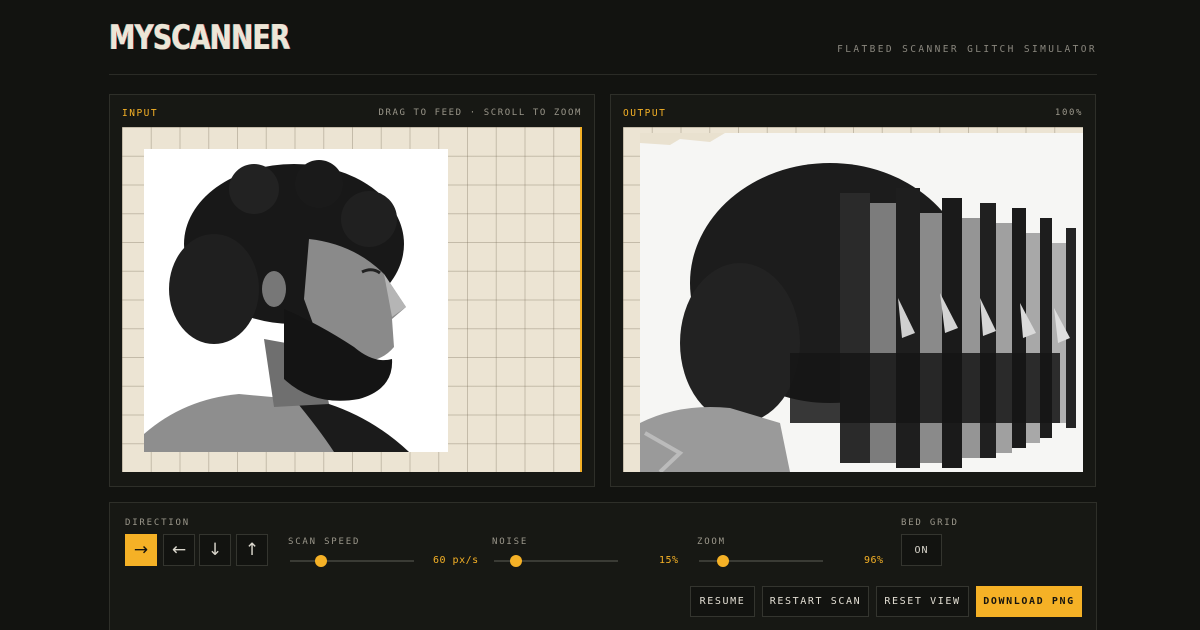 The image size is (1200, 630). What do you see at coordinates (922, 601) in the screenshot?
I see `reset-view-button: RESET VIEW` at bounding box center [922, 601].